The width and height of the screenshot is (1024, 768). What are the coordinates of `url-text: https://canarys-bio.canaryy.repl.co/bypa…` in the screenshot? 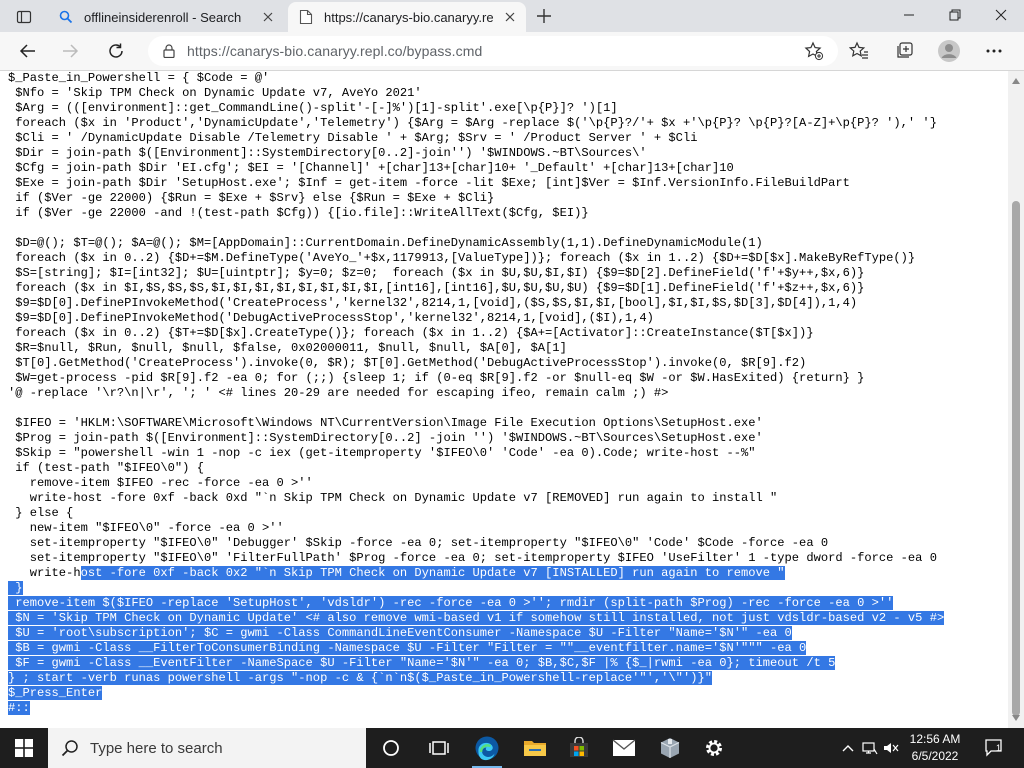 It's located at (334, 51).